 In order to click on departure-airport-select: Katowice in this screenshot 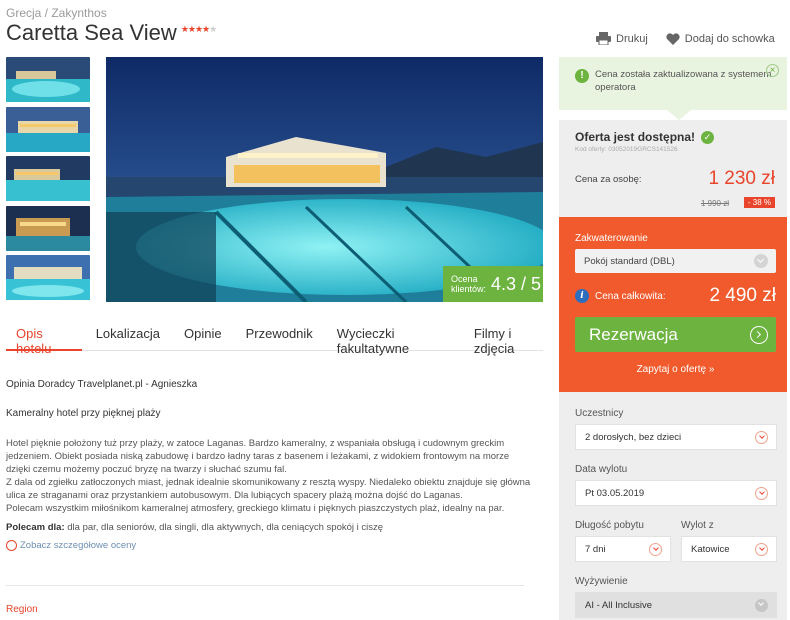, I will do `click(729, 549)`.